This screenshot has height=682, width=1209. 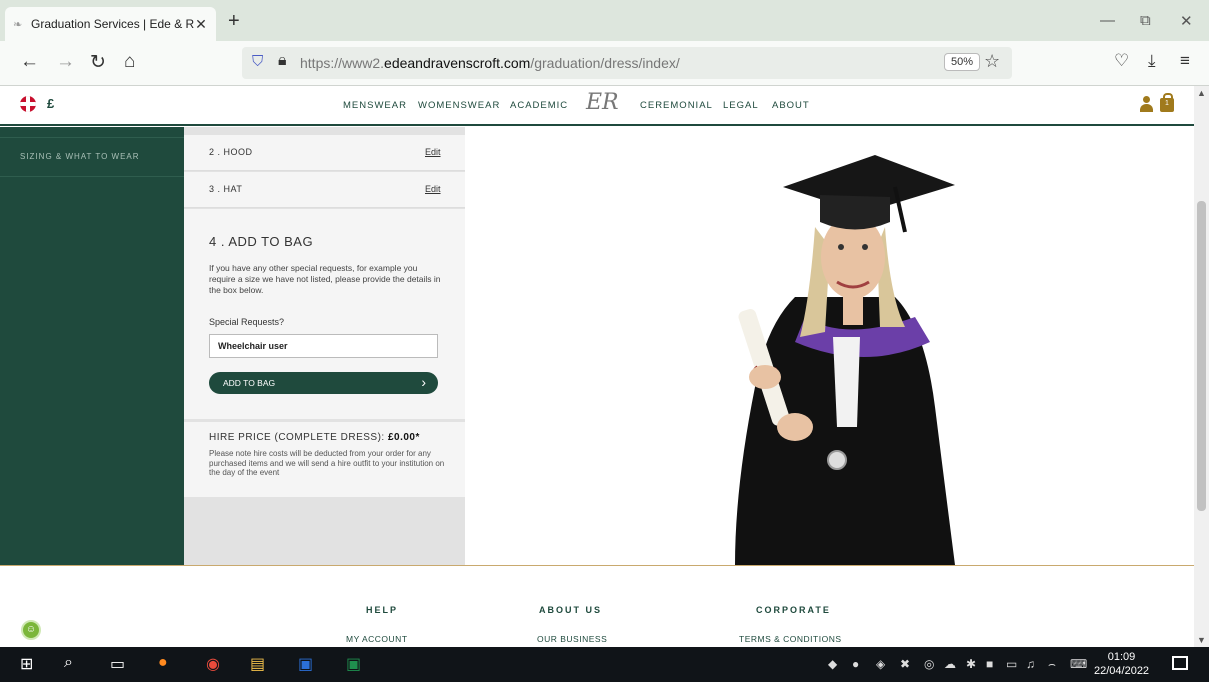 I want to click on notification-center-icon, so click(x=1180, y=663).